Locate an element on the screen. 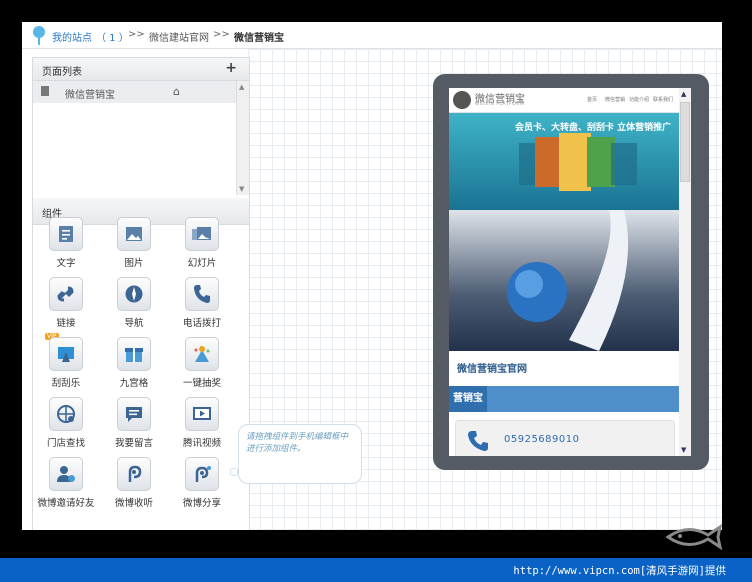 Image resolution: width=752 pixels, height=582 pixels. page-name: 微信营销宝 is located at coordinates (90, 95).